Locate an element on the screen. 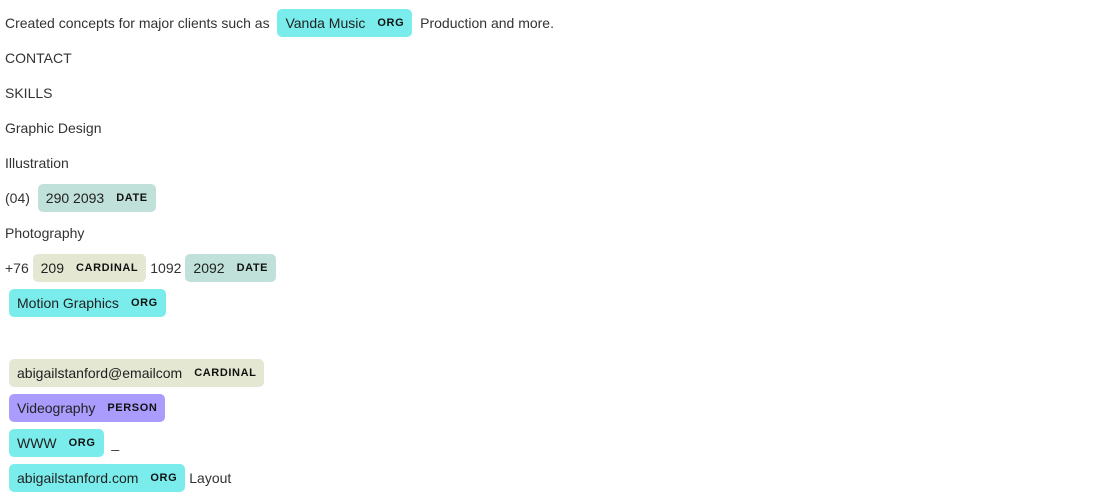 This screenshot has width=1104, height=497. entity-date: 290 2093 DATE is located at coordinates (96, 197).